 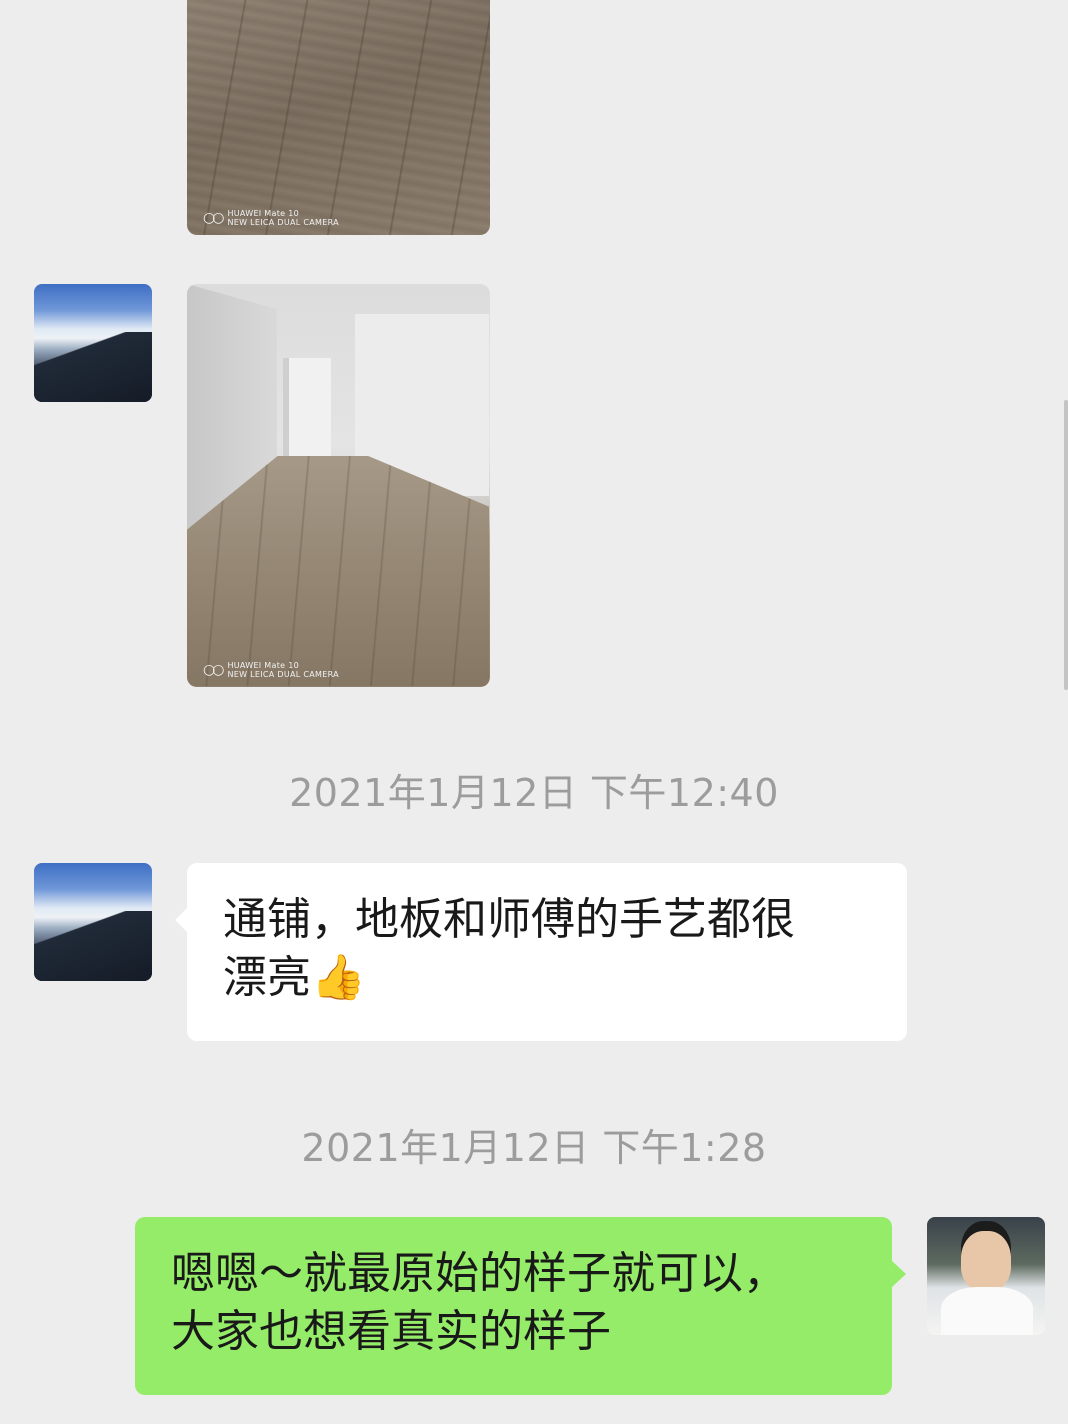 I want to click on message-bubble-incoming: 通铺，地板和师傅的手艺都很 漂亮👍, so click(x=541, y=952).